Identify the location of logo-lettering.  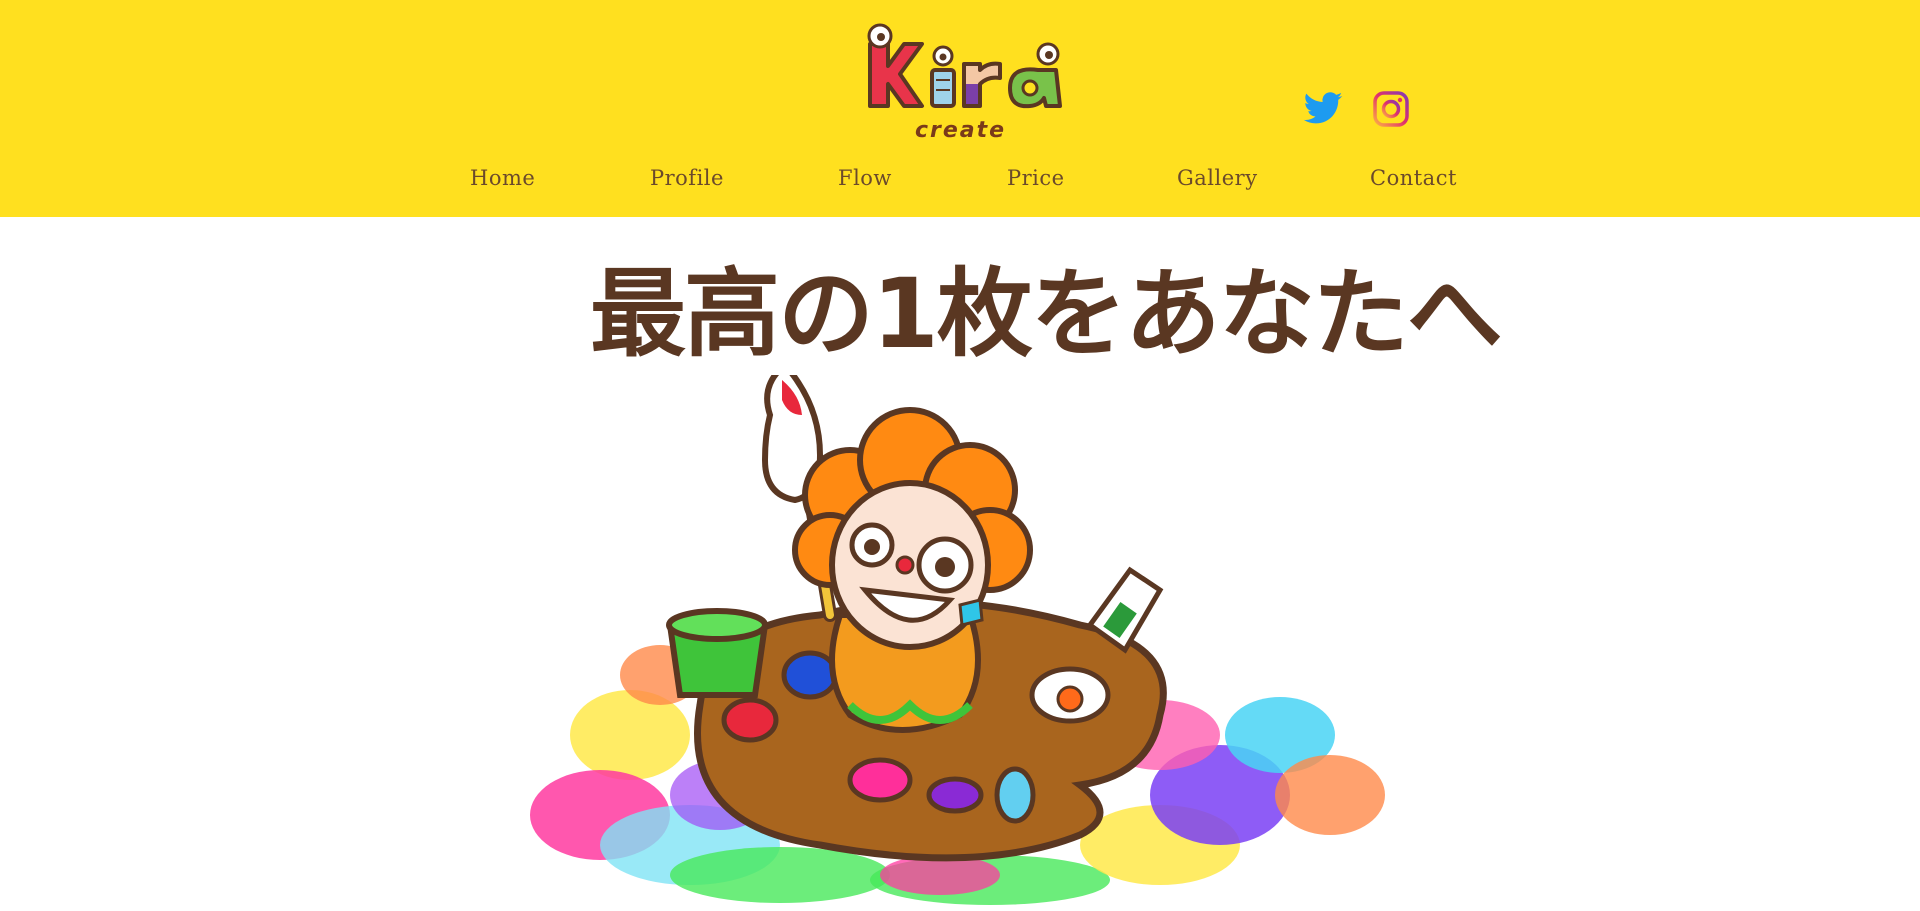
(964, 66).